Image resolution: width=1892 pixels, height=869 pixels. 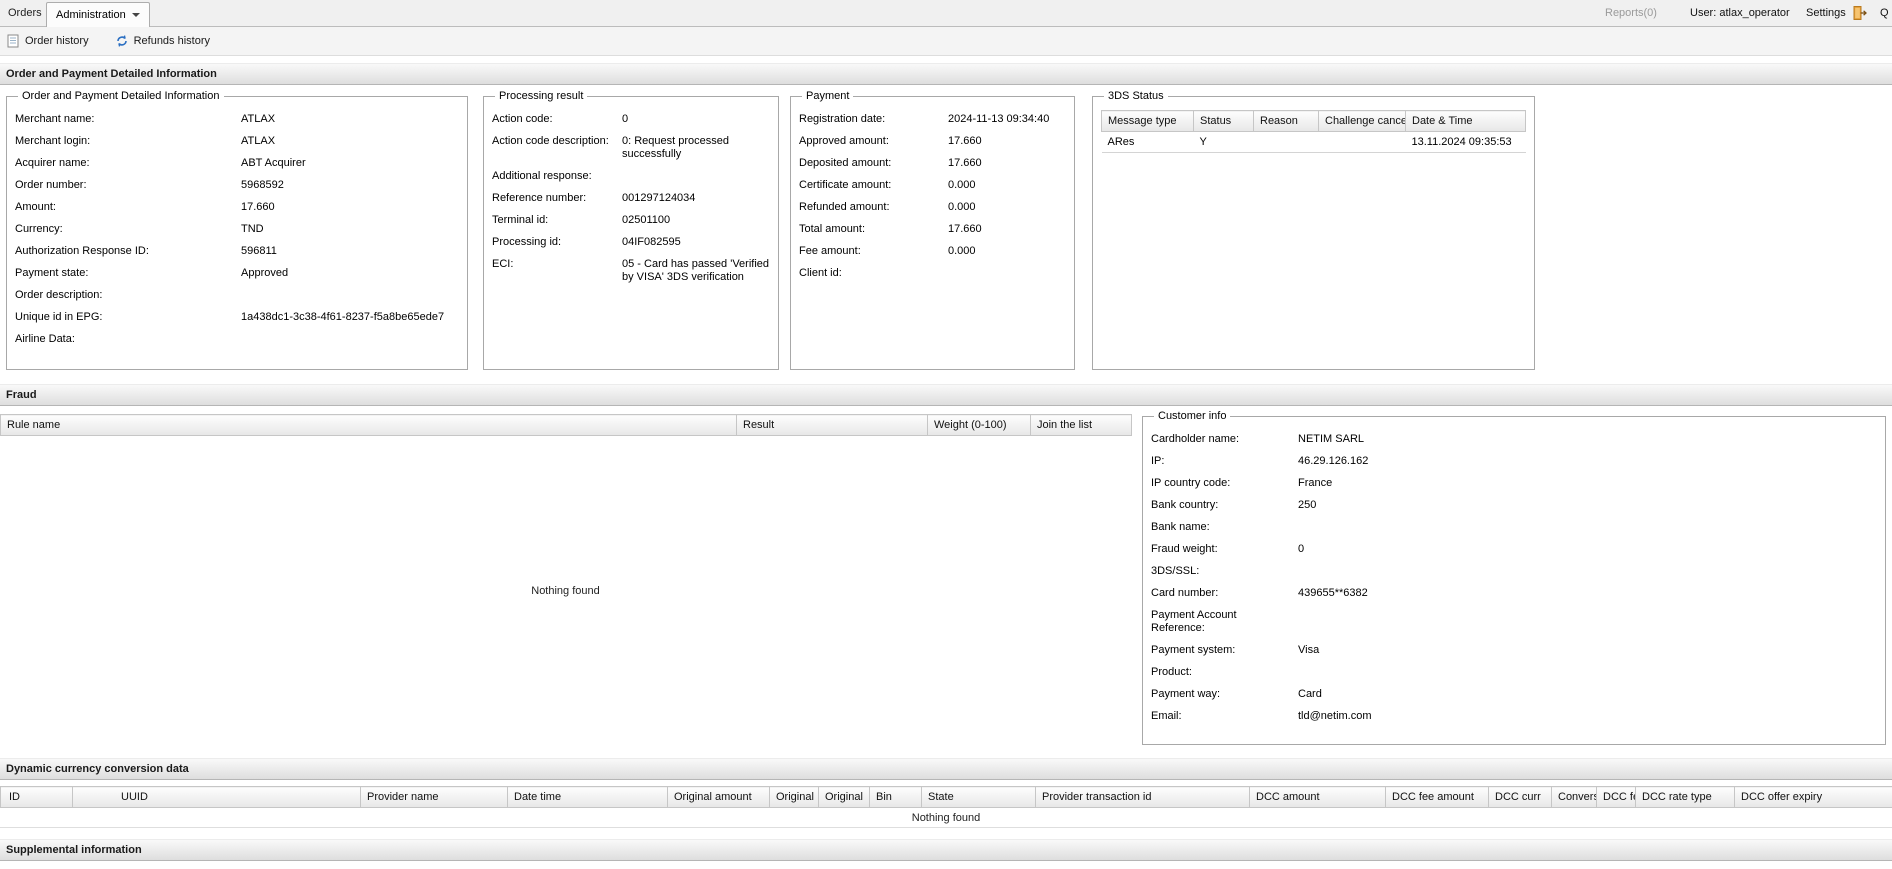 I want to click on field-row: Additional response:, so click(x=631, y=176).